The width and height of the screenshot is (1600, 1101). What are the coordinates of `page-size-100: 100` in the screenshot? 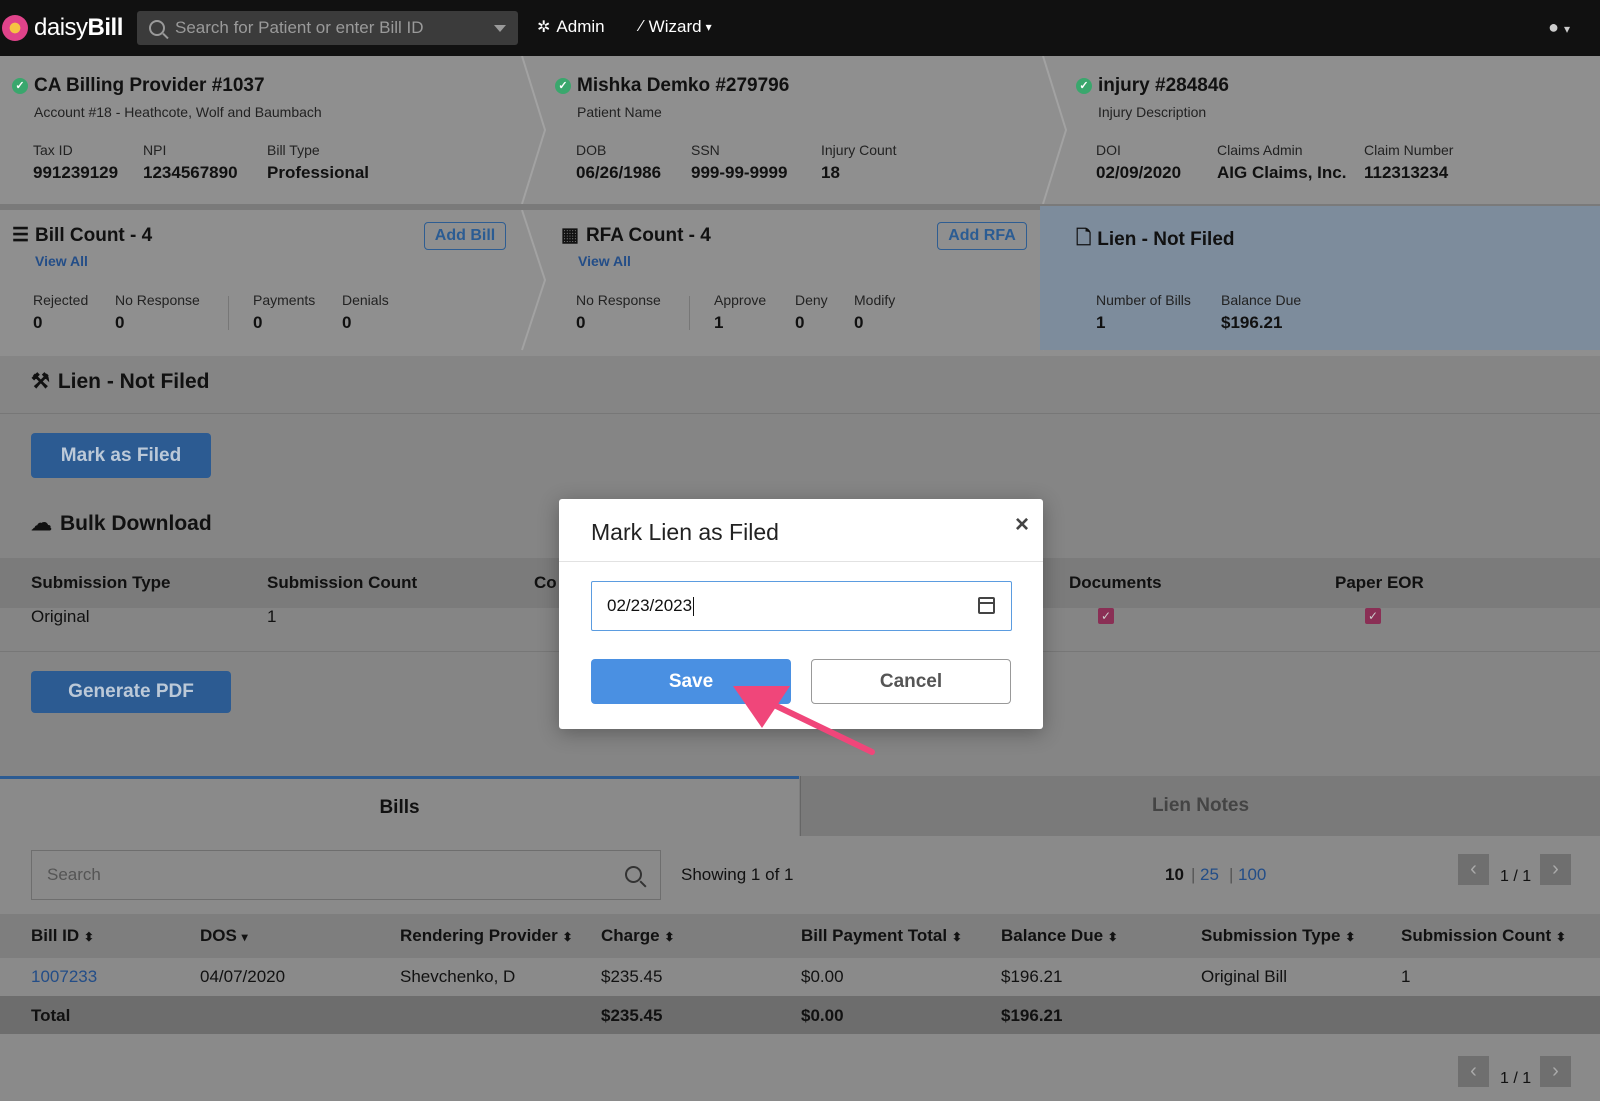 It's located at (1252, 875).